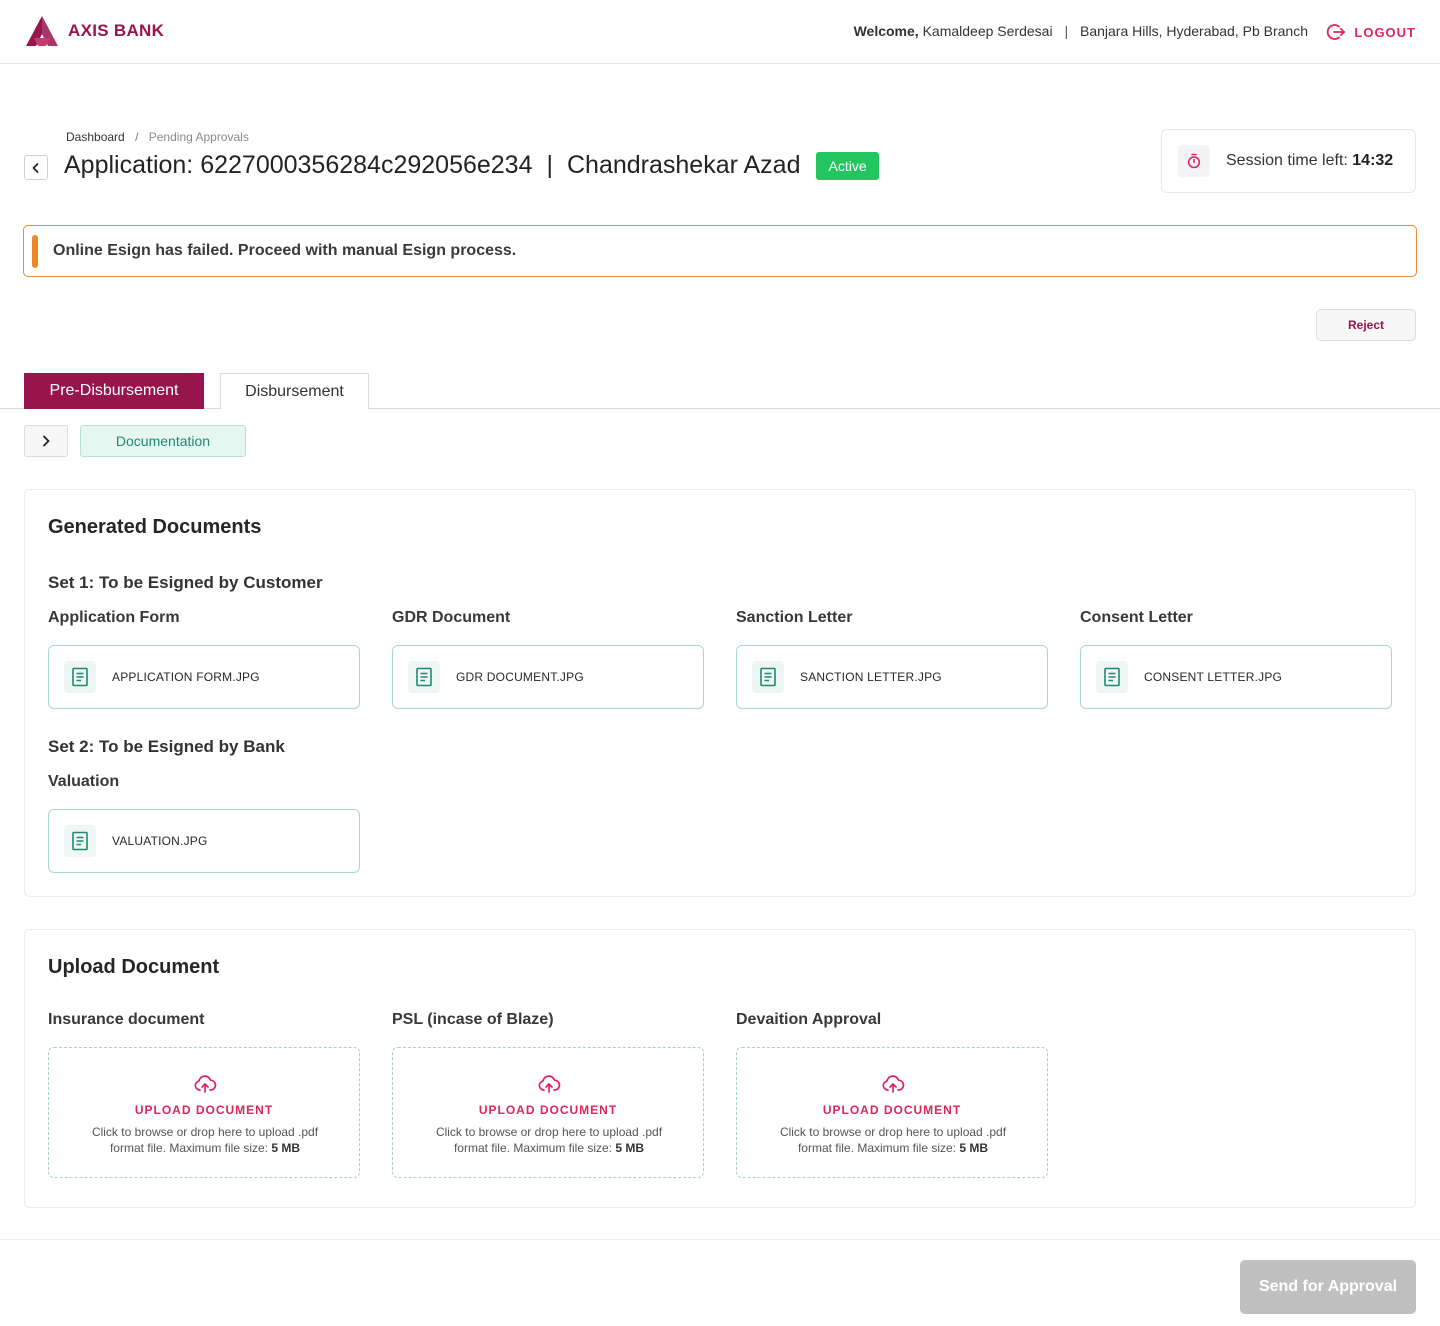  I want to click on doc-file-application-form: APPLICATION FORM.JPG, so click(204, 677).